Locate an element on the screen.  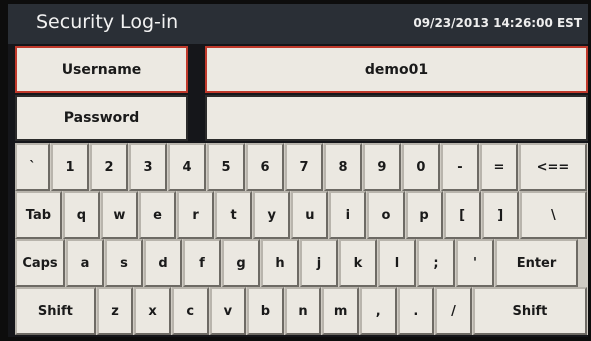
username-field: demo01 is located at coordinates (396, 69).